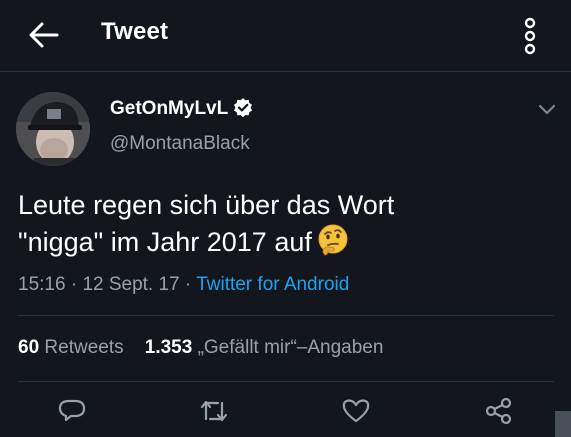  Describe the element at coordinates (135, 31) in the screenshot. I see `page-title: Tweet` at that location.